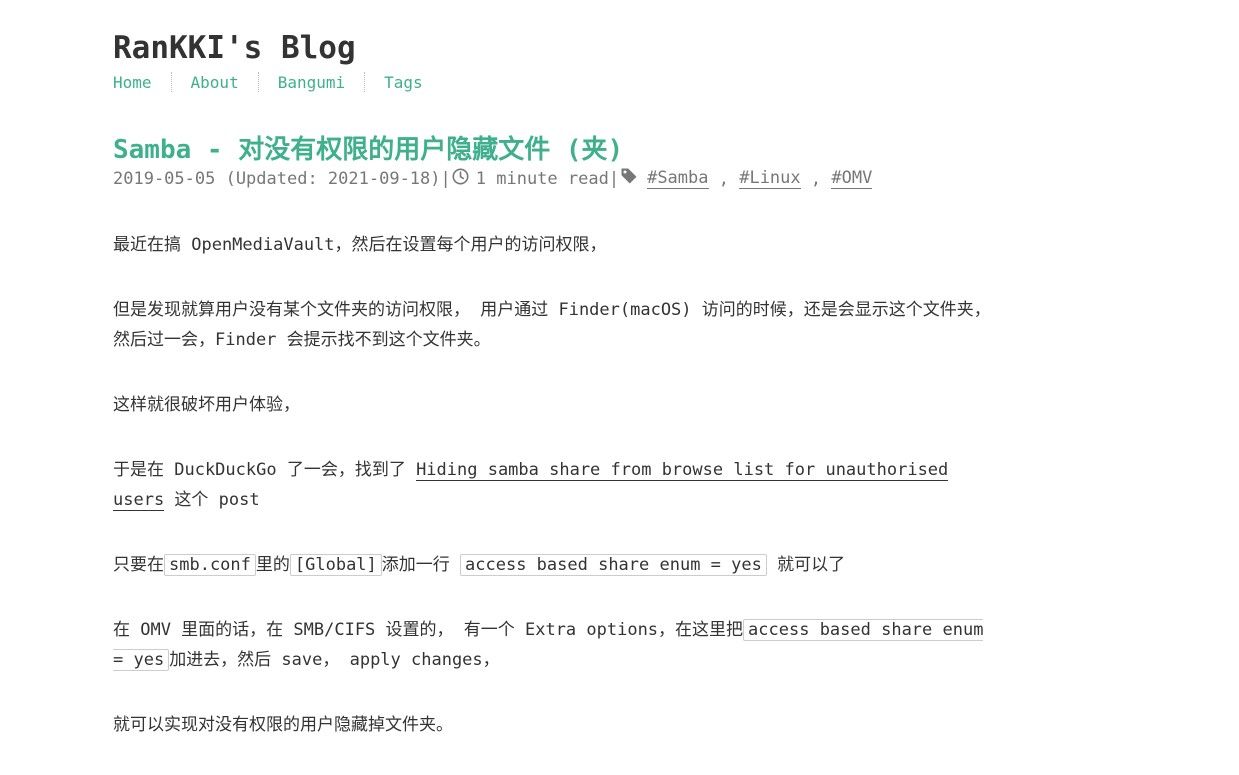  I want to click on paragraph-intro: 最近在搞 OpenMediaVault，然后在设置每个用户的访问权限，, so click(360, 245).